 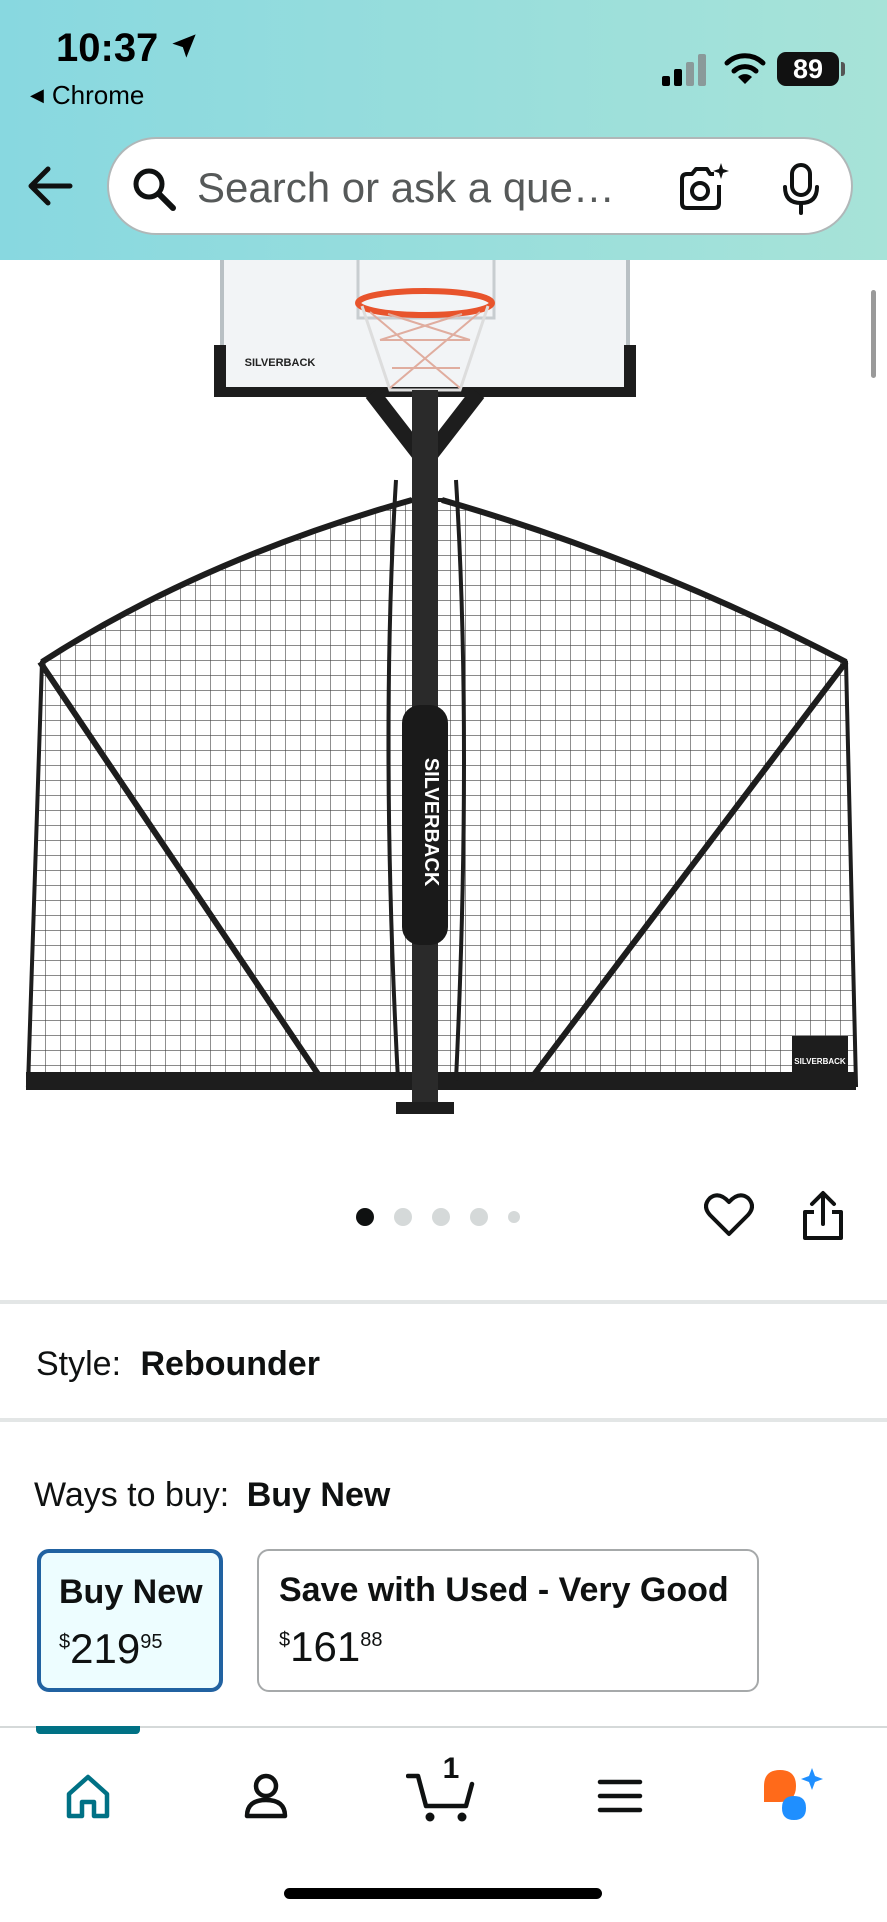 I want to click on ways-to-buy-value: Buy New, so click(x=318, y=1495).